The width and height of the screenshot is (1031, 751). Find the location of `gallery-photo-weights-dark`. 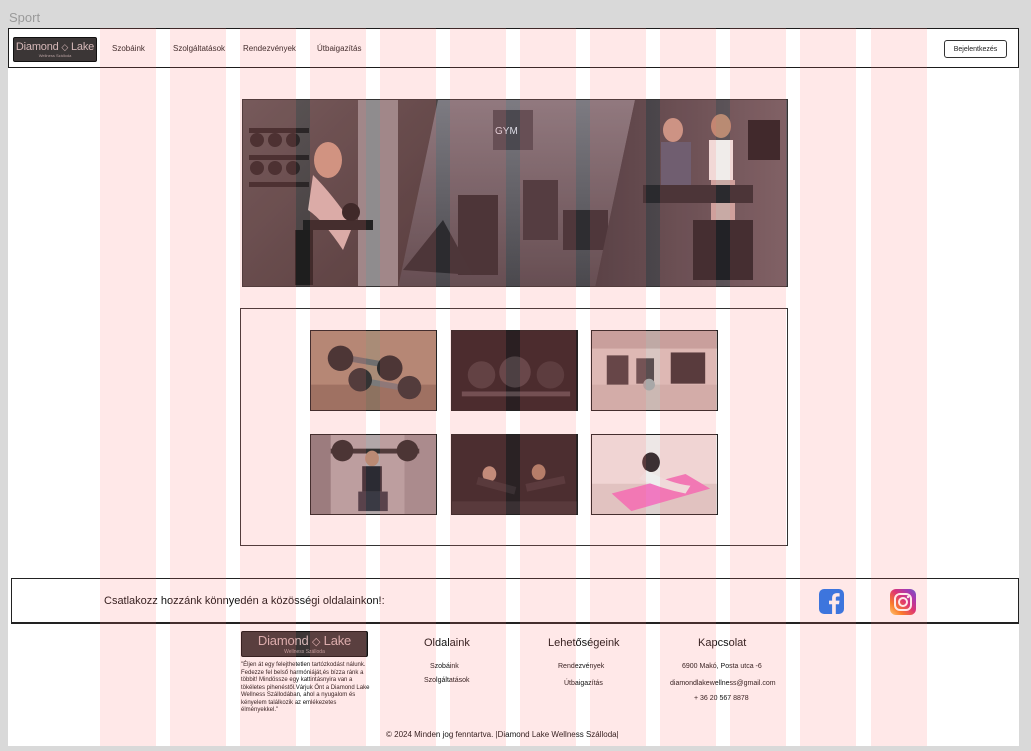

gallery-photo-weights-dark is located at coordinates (514, 370).